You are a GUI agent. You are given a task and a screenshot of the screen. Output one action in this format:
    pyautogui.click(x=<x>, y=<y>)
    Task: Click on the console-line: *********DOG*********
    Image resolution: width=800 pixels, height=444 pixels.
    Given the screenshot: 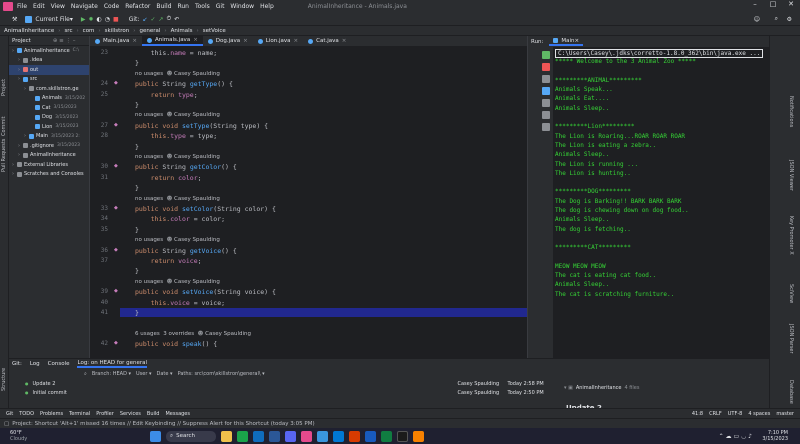 What is the action you would take?
    pyautogui.click(x=662, y=192)
    